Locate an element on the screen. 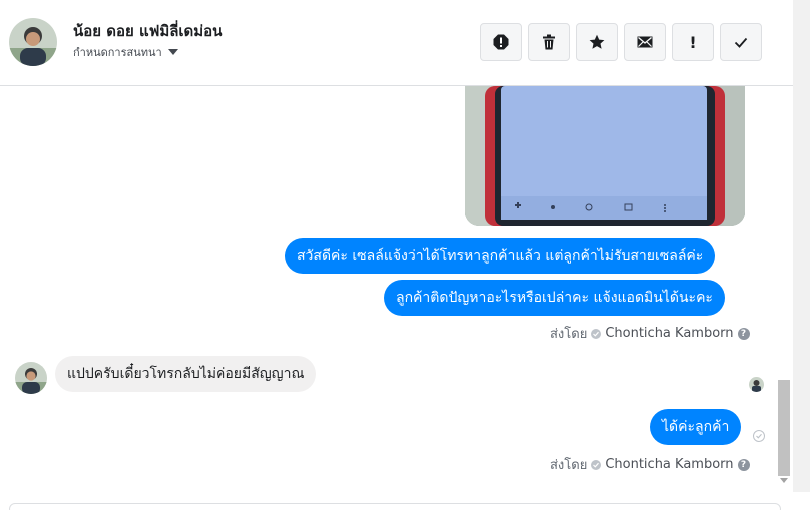  message-outgoing: ได้ค่ะลูกค้า is located at coordinates (696, 427).